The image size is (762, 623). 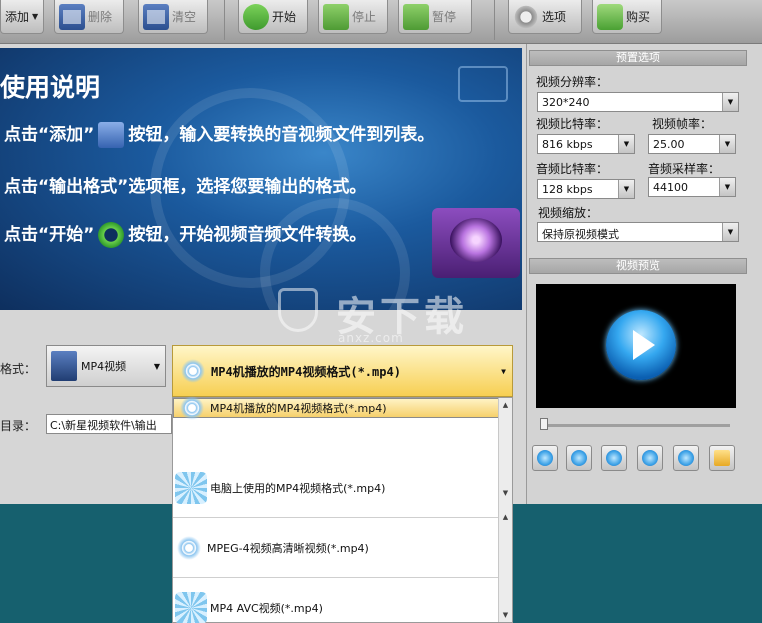 I want to click on audio-bitrate-label: 音频比特率：, so click(x=572, y=169).